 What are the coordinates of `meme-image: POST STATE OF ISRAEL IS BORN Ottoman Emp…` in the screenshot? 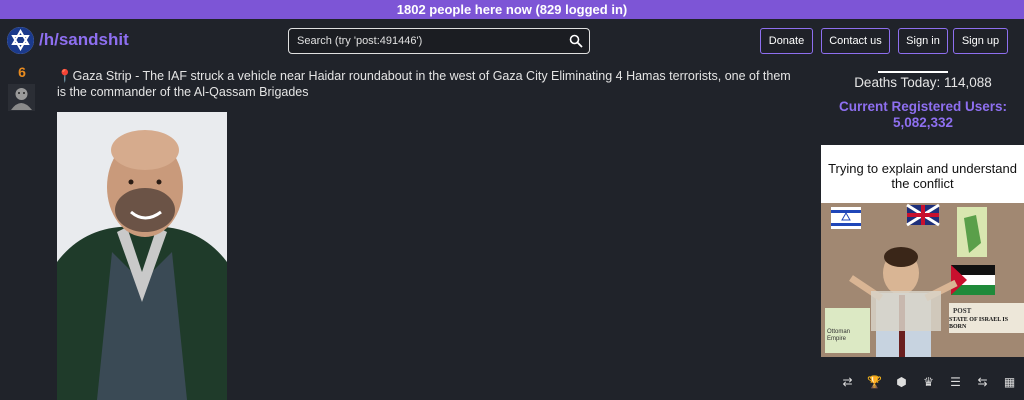 It's located at (922, 280).